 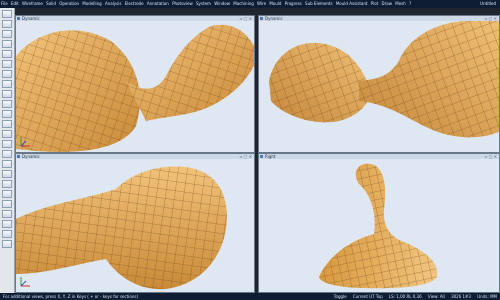 I want to click on tool-layer-icon, so click(x=7, y=214).